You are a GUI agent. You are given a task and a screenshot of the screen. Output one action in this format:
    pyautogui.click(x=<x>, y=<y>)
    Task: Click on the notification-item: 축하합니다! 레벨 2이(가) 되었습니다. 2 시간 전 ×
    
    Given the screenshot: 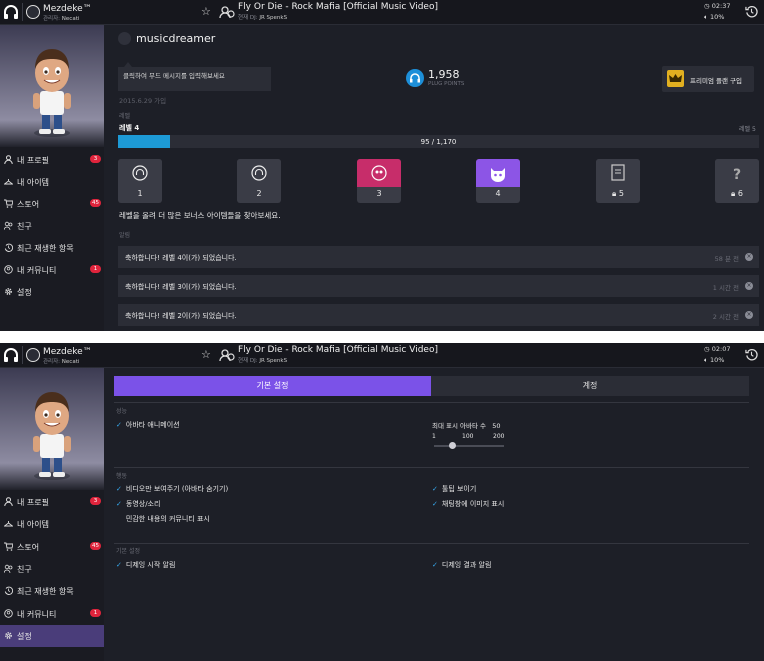 What is the action you would take?
    pyautogui.click(x=438, y=315)
    